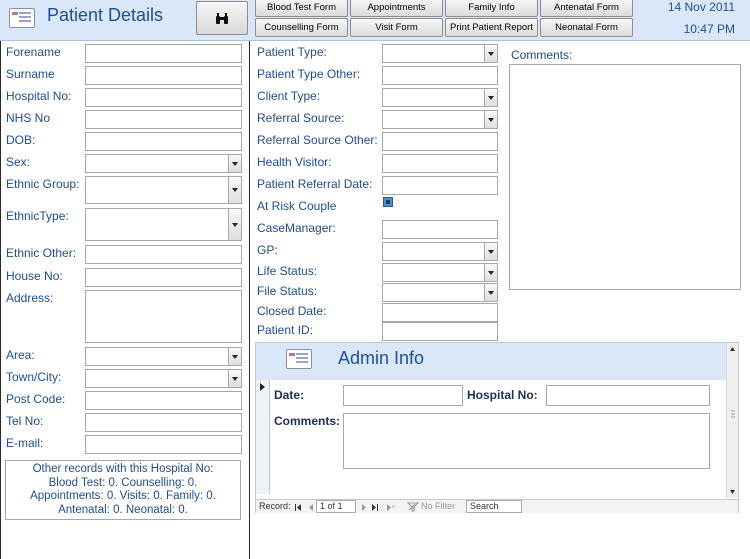 The image size is (750, 559). I want to click on binoculars-icon, so click(222, 18).